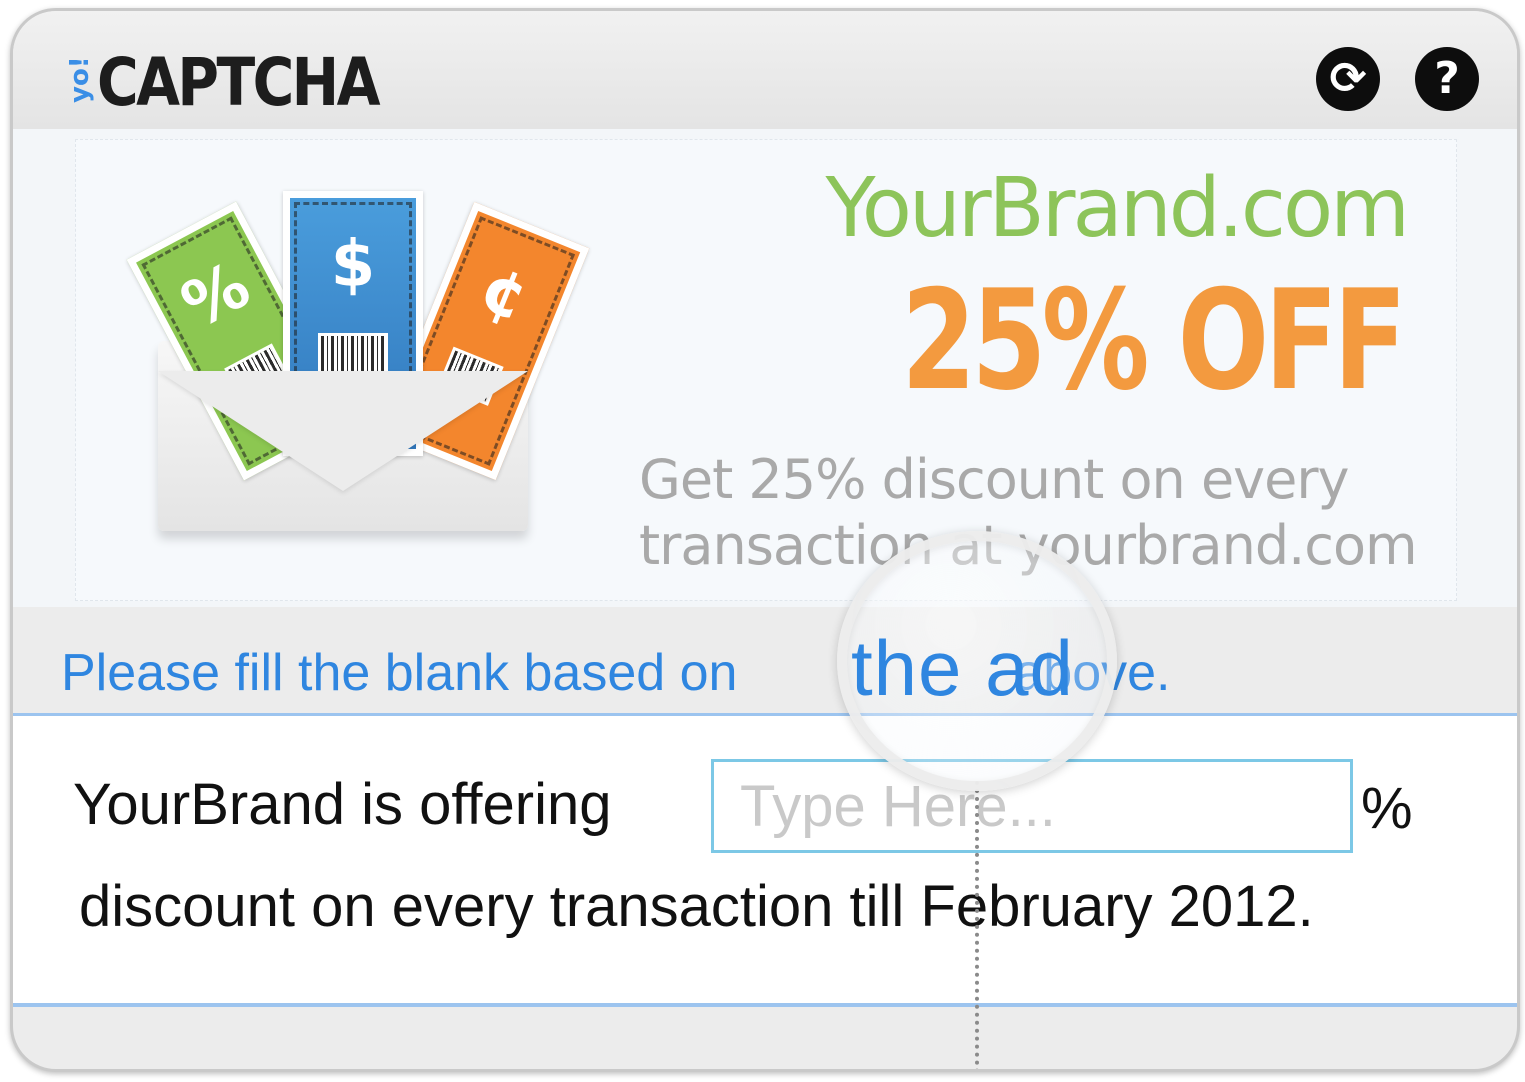  Describe the element at coordinates (80, 79) in the screenshot. I see `logo-prefix: yo!` at that location.